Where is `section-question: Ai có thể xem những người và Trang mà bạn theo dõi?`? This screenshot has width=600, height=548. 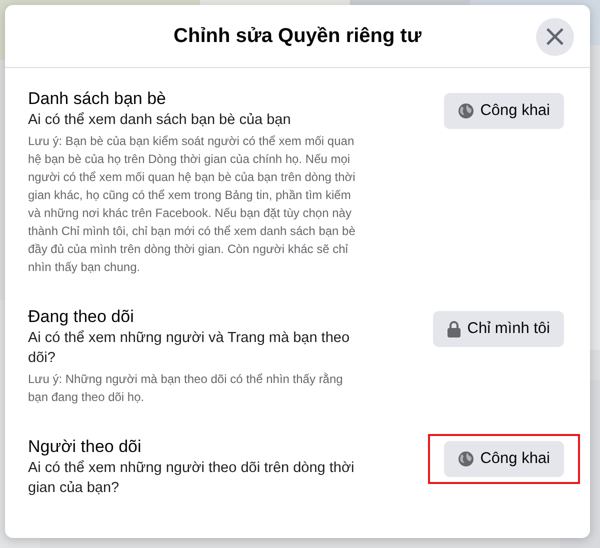
section-question: Ai có thể xem những người và Trang mà bạn theo dõi? is located at coordinates (189, 348).